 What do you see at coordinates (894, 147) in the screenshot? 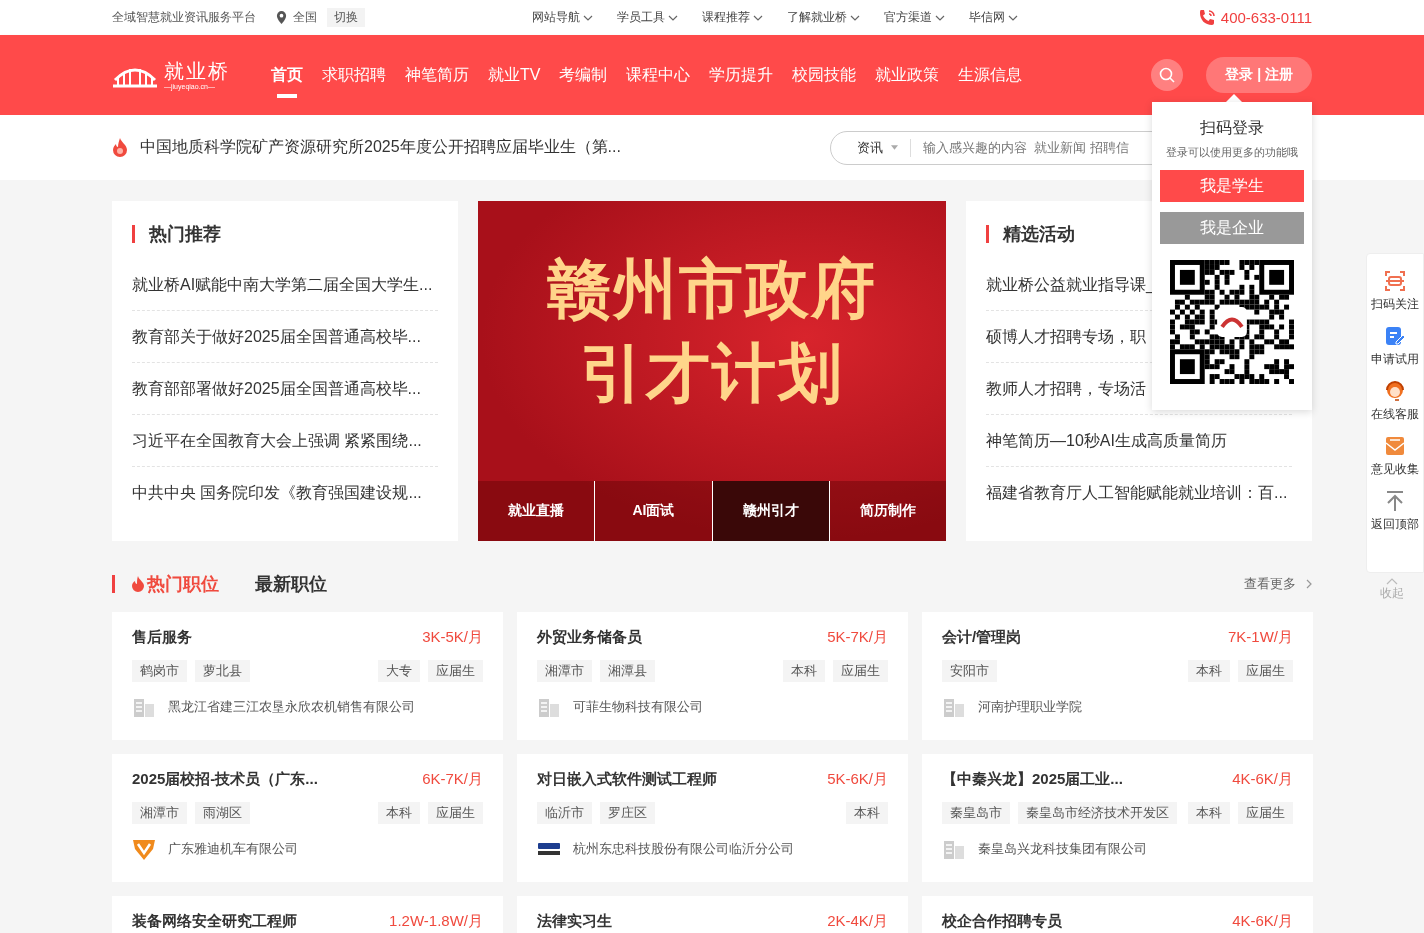
I see `caret-down-icon` at bounding box center [894, 147].